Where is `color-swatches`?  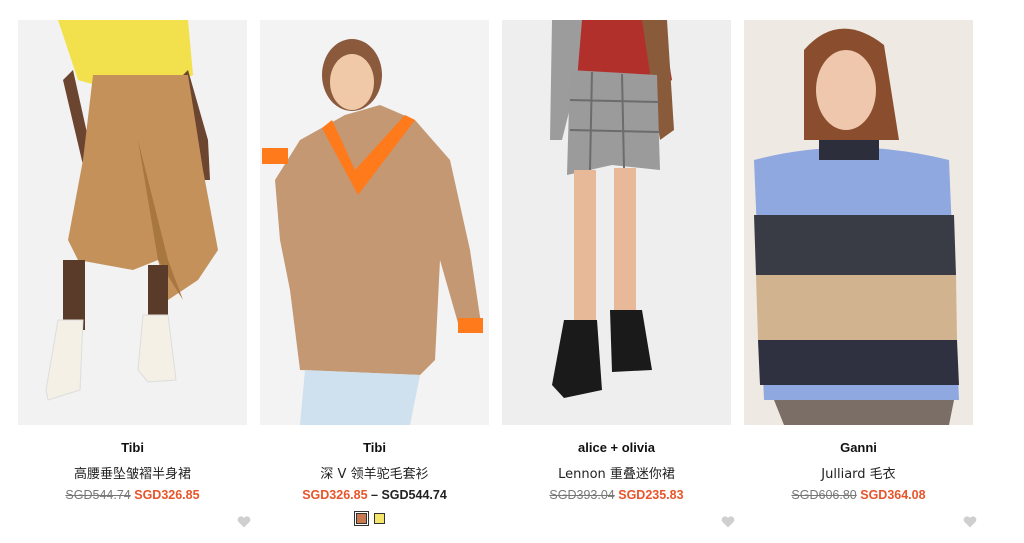 color-swatches is located at coordinates (369, 518).